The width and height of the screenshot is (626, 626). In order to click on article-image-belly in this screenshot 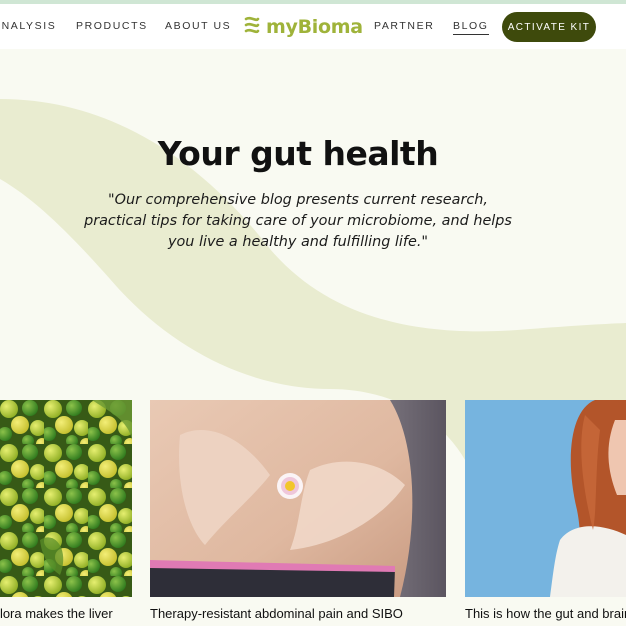, I will do `click(298, 498)`.